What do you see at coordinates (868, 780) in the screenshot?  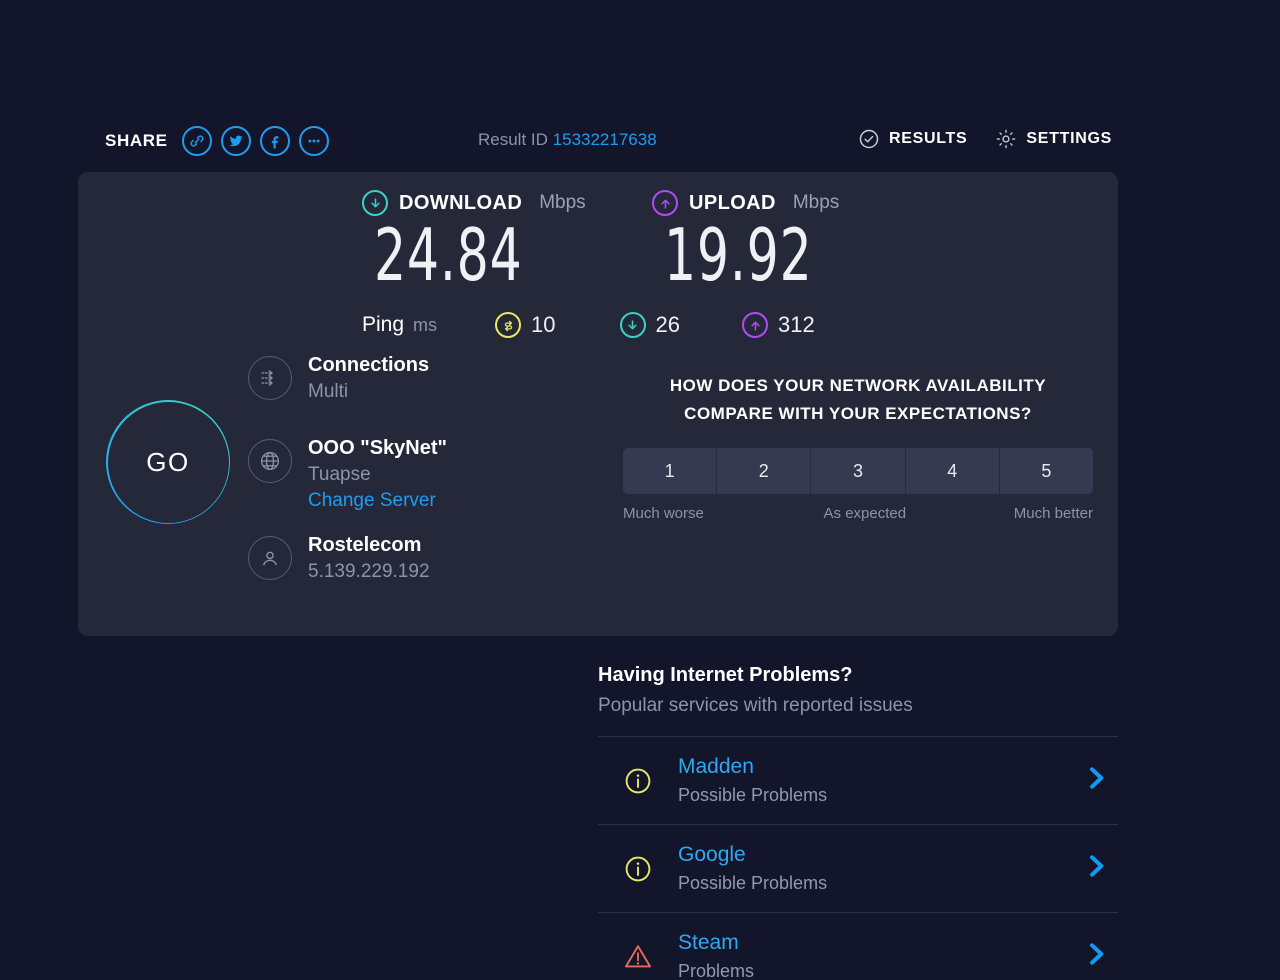 I see `list-item-text: Madden Possible Problems` at bounding box center [868, 780].